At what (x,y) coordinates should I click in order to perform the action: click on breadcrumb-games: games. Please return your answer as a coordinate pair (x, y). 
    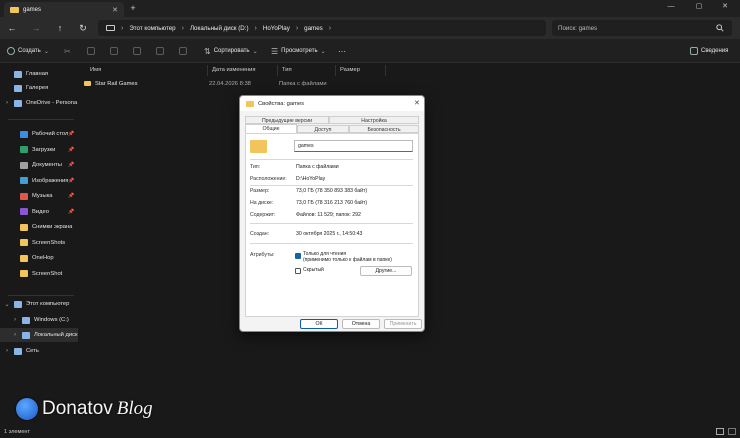
    Looking at the image, I should click on (313, 28).